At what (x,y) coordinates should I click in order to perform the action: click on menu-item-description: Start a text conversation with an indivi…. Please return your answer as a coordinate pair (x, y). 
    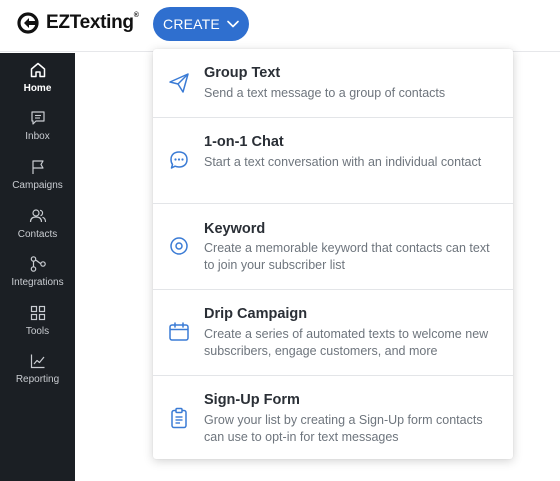
    Looking at the image, I should click on (343, 162).